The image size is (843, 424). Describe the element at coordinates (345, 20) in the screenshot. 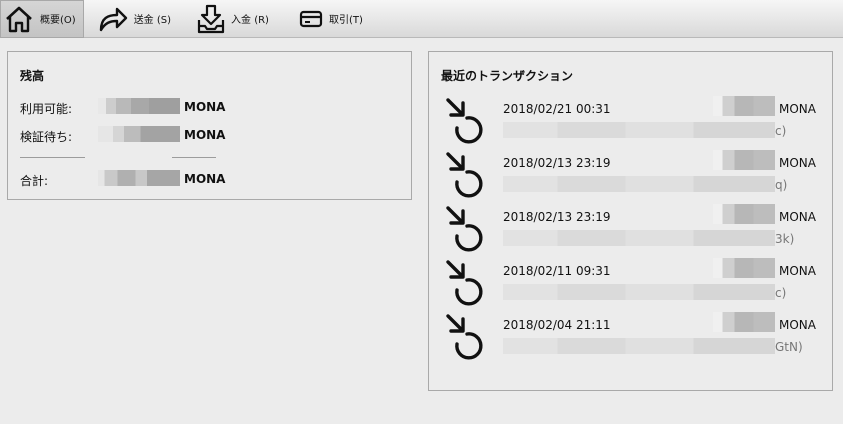

I see `tab-transactions-label: 取引(T)` at that location.